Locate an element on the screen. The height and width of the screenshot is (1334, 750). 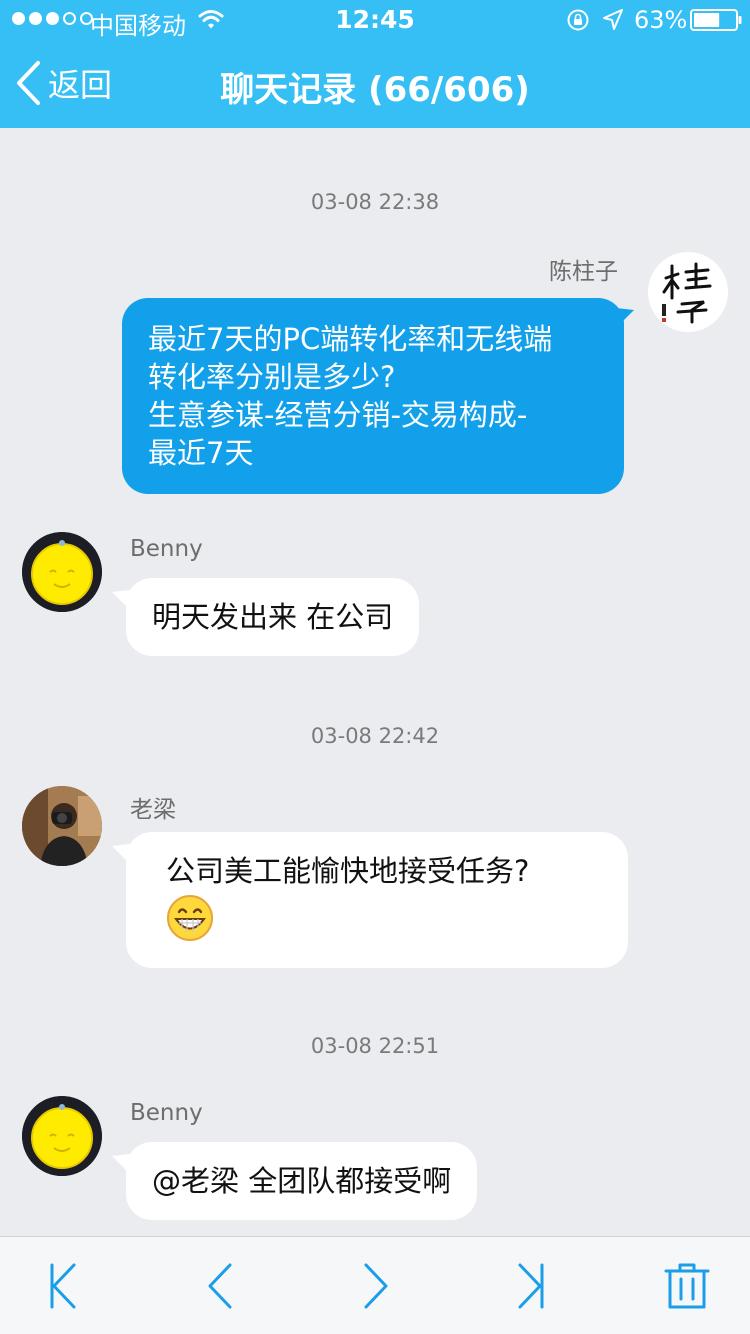
sender-name: 老梁 is located at coordinates (153, 810).